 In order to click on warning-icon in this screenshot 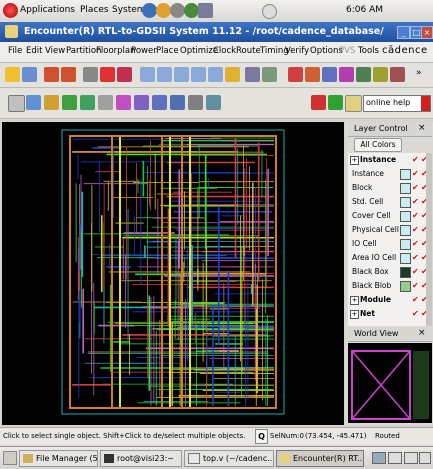, I will do `click(312, 74)`.